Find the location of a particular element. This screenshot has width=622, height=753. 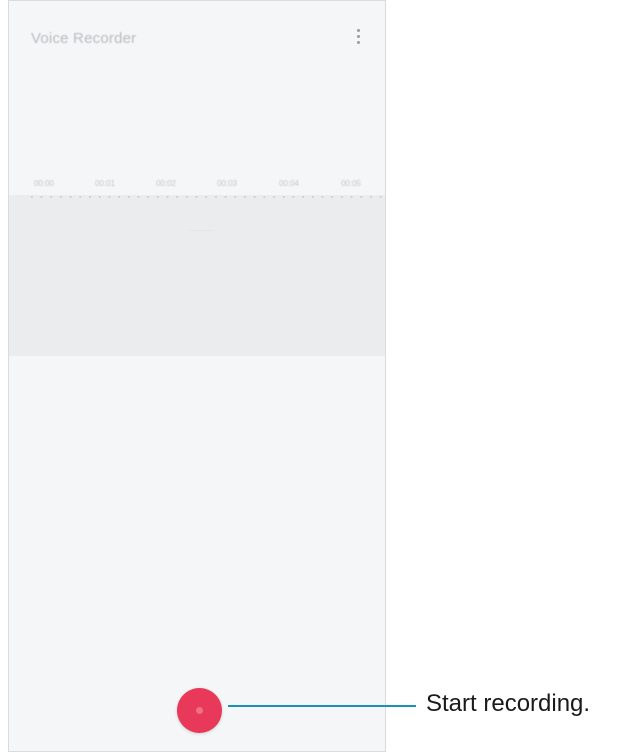

waveform-area is located at coordinates (197, 275).